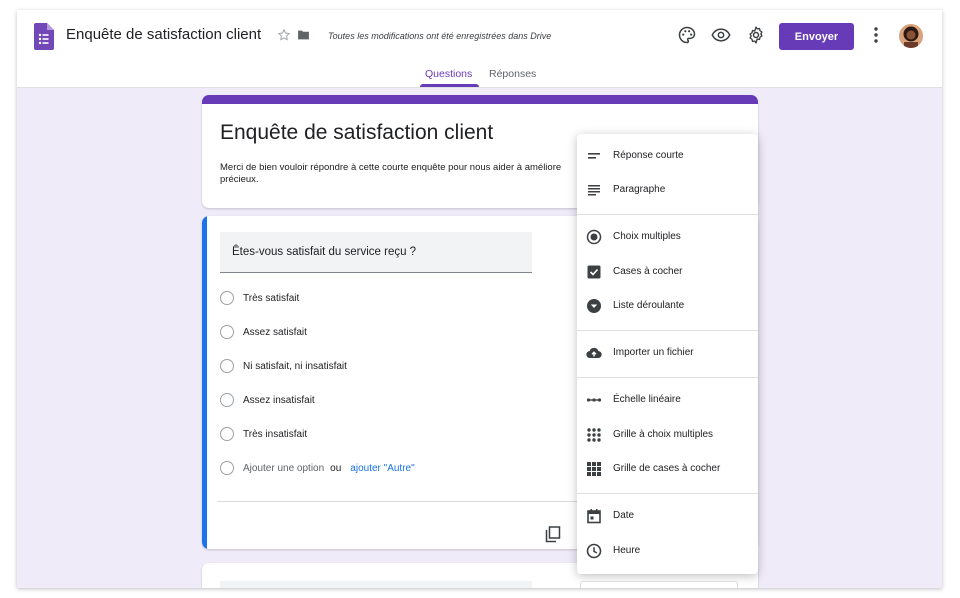 This screenshot has height=598, width=960. I want to click on menu-item-dropdown: Liste déroulante, so click(667, 306).